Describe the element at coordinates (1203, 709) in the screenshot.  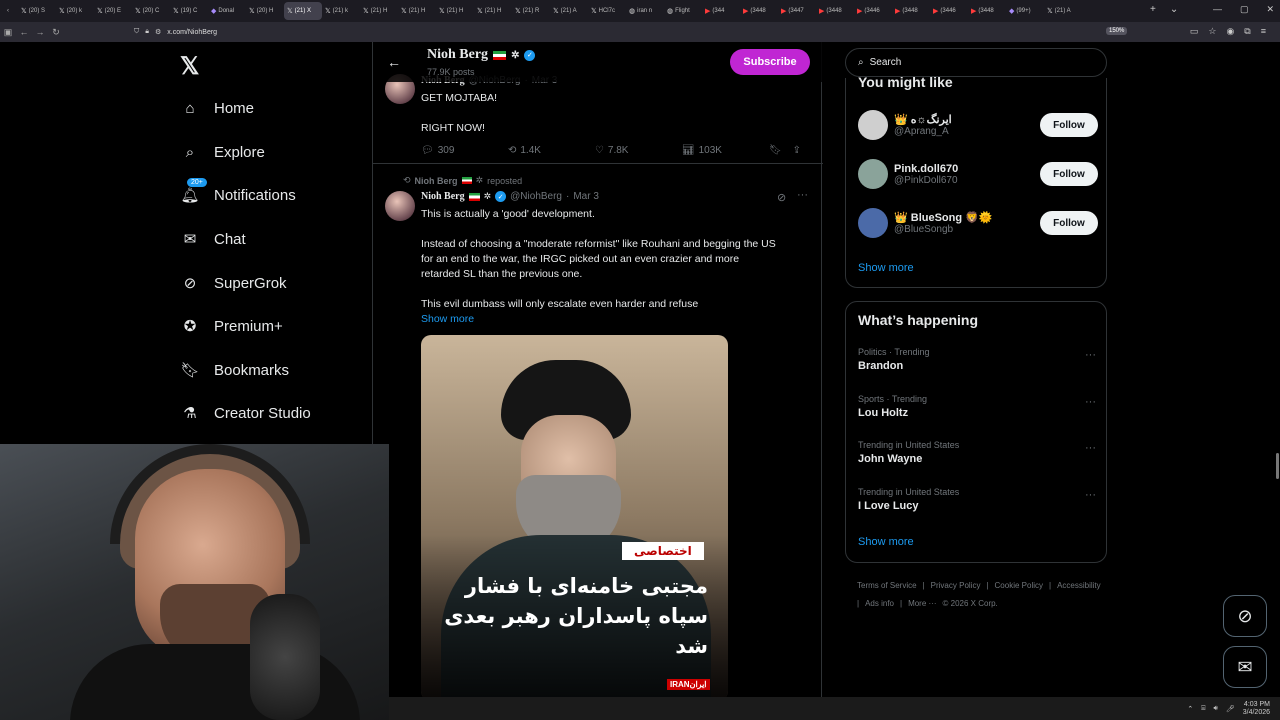
I see `network-icon: ⌸` at that location.